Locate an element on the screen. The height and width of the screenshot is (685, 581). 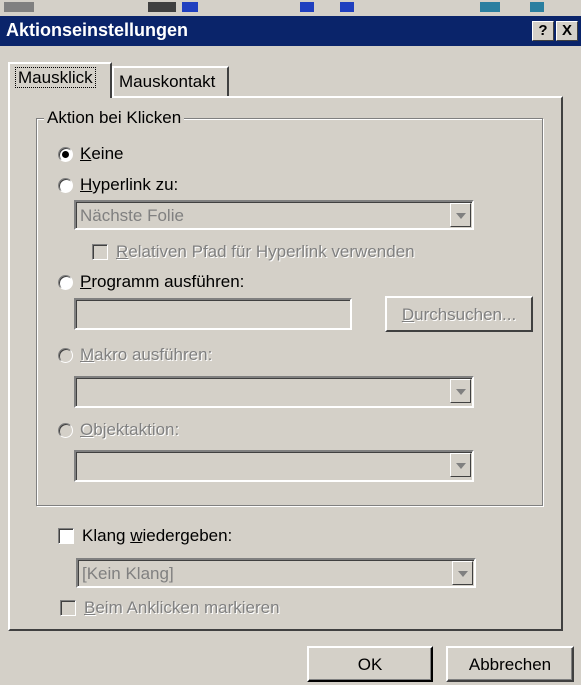
close-icon: X is located at coordinates (566, 30).